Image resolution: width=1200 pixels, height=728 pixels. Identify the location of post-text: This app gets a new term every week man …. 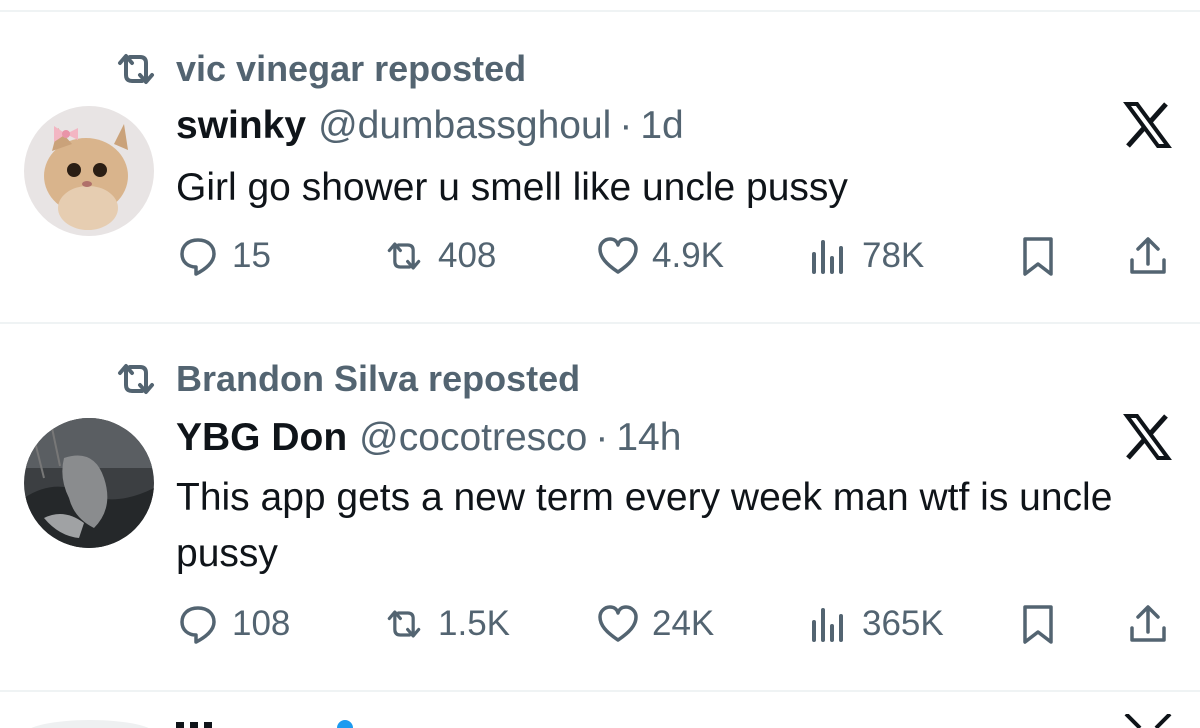
(644, 525).